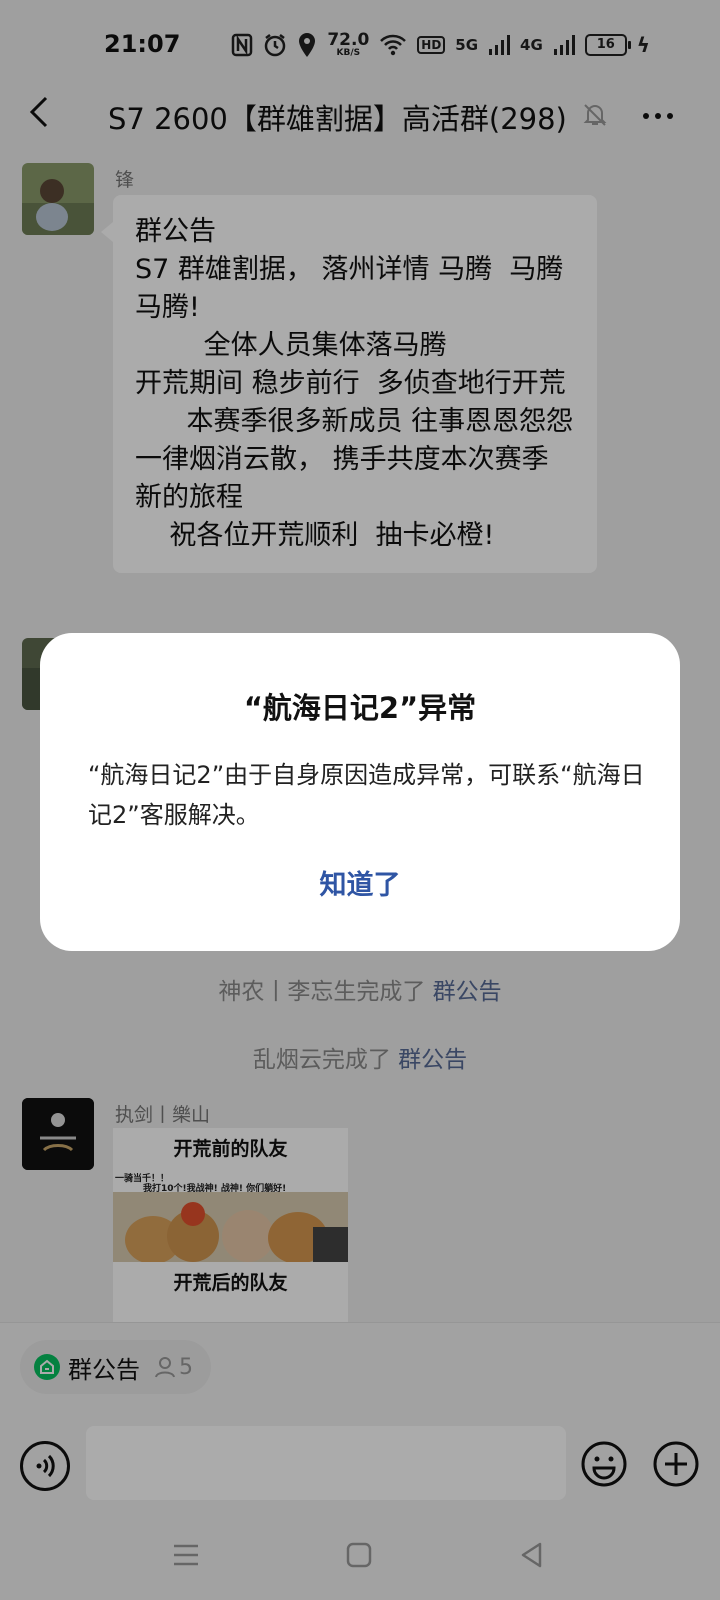  I want to click on dialog-message: “航海日记2”由于自身原因造成异常，可联系“航海日记2”客服解决。, so click(366, 795).